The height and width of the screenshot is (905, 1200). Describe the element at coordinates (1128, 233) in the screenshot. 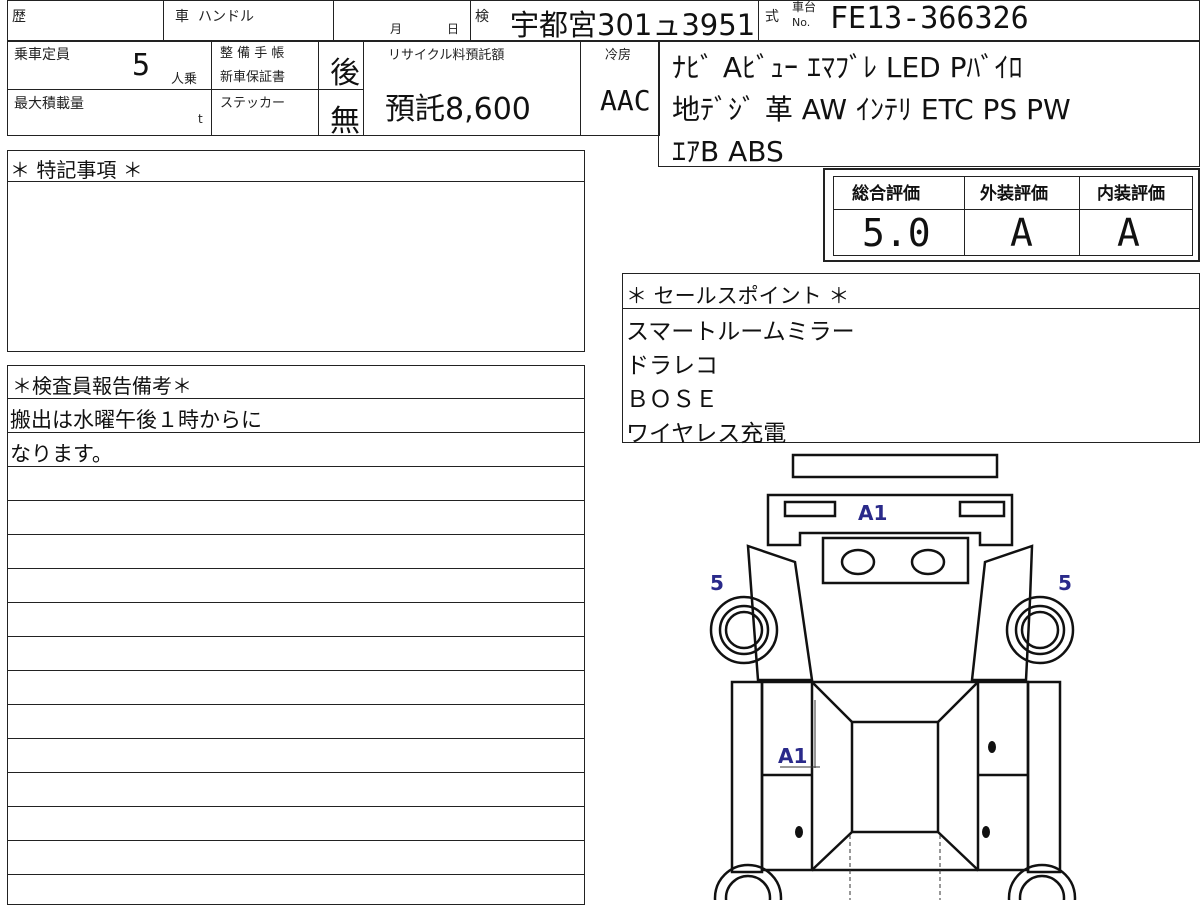

I see `interior-rating-value: A` at that location.